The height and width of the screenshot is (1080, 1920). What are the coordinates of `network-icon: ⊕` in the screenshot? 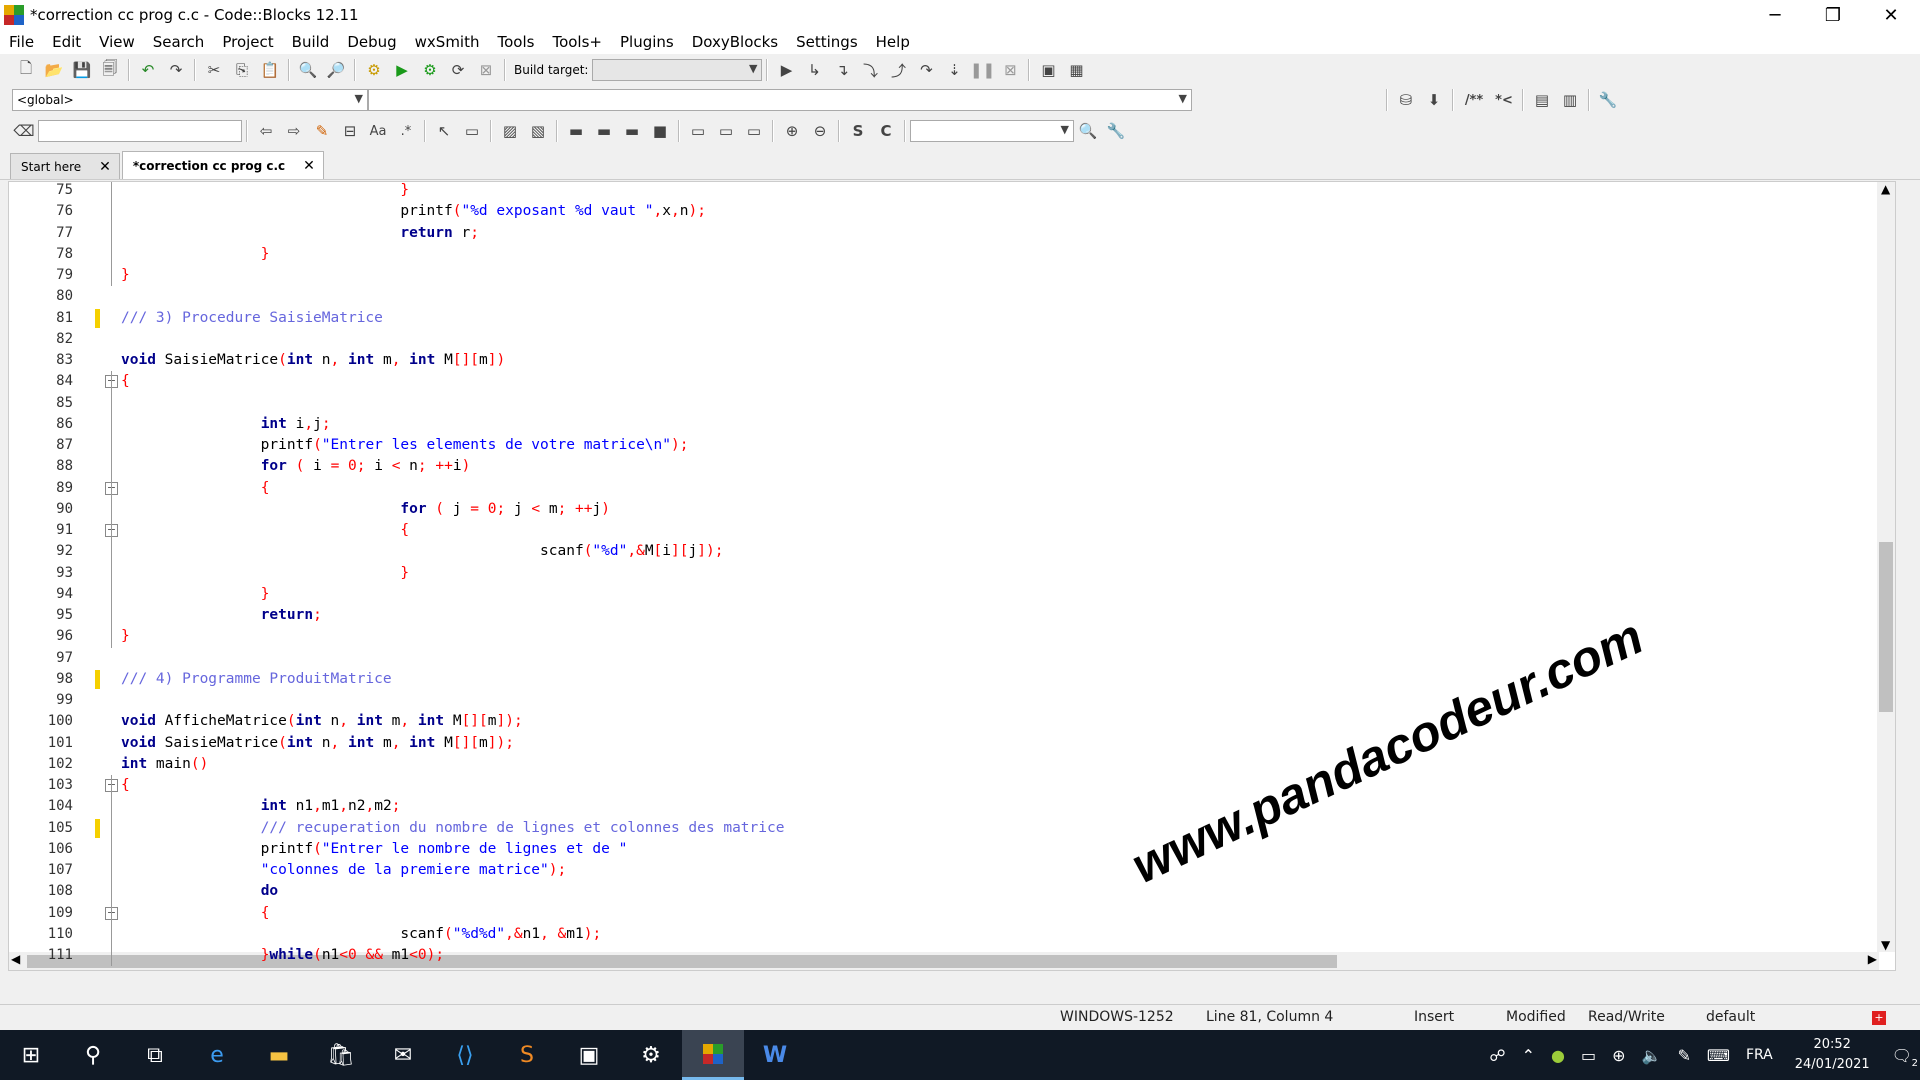 It's located at (1618, 1055).